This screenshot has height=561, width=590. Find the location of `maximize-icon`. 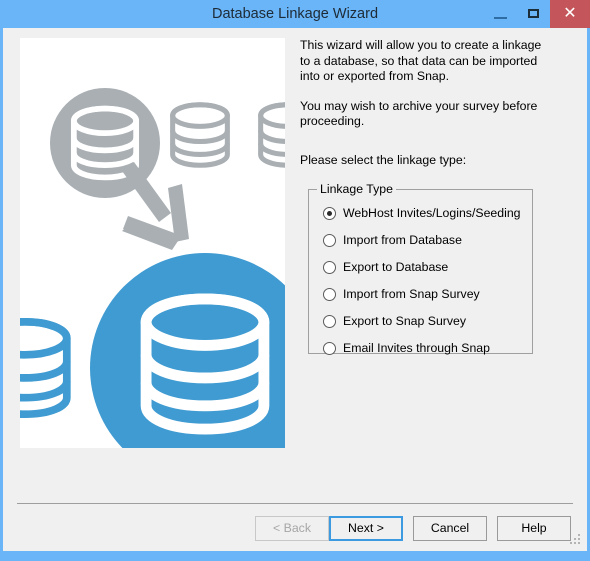

maximize-icon is located at coordinates (533, 13).